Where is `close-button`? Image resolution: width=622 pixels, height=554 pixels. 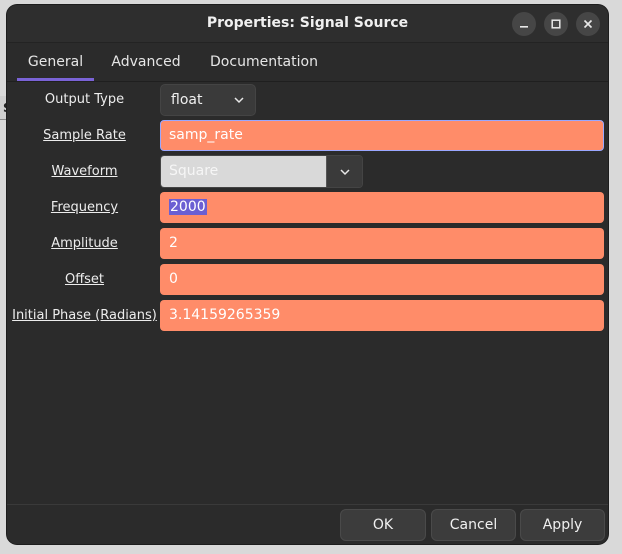
close-button is located at coordinates (588, 24).